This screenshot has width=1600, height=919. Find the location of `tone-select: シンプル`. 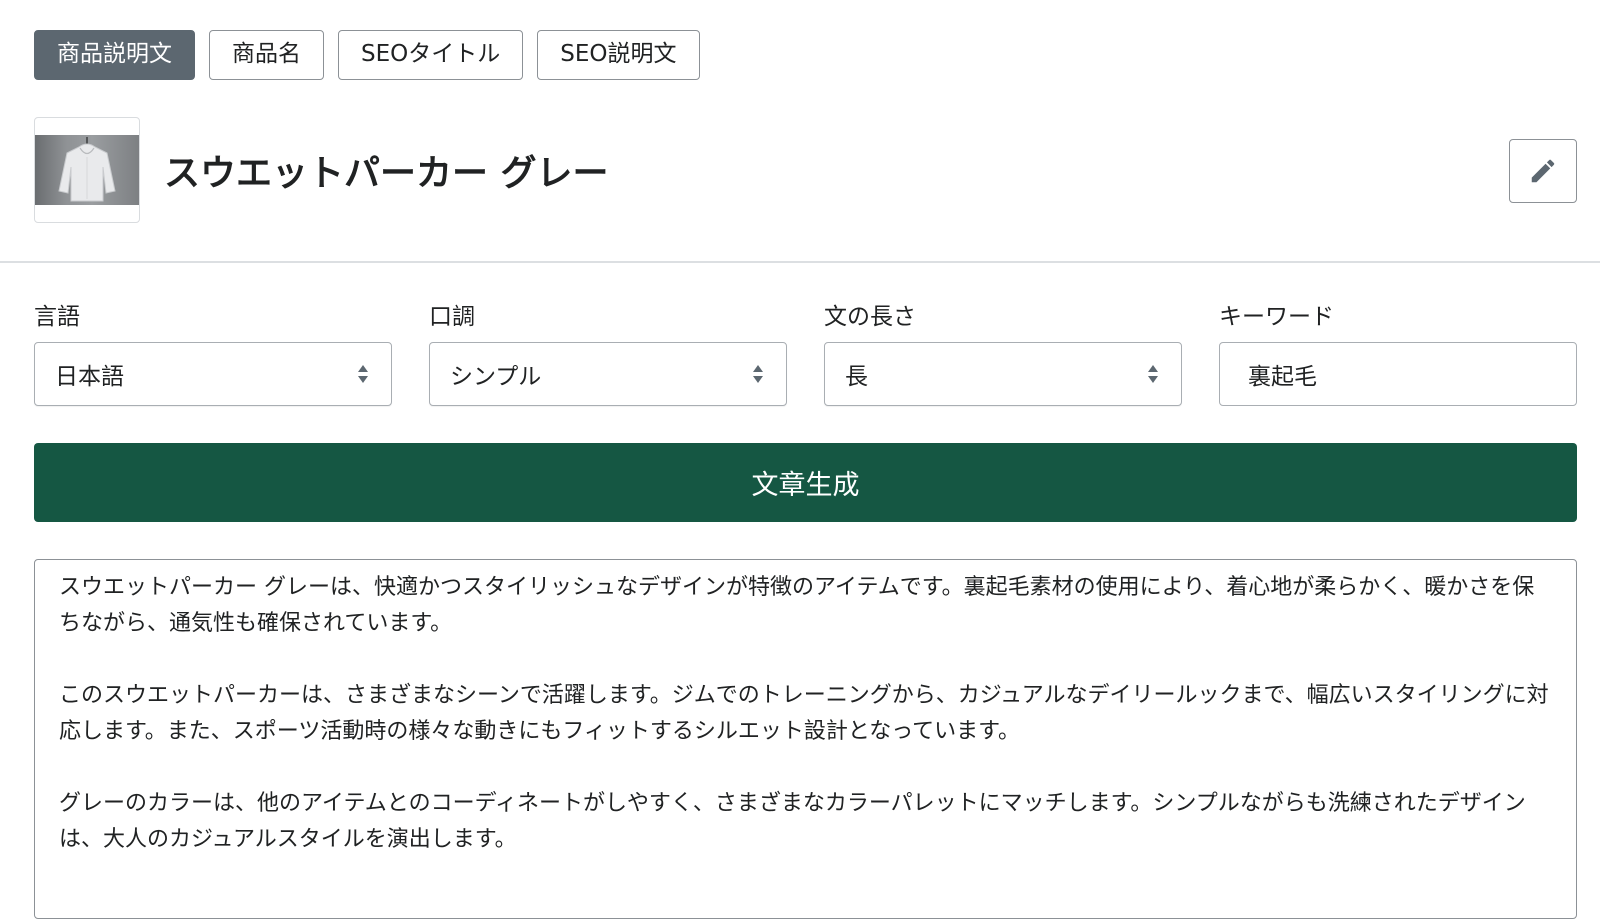

tone-select: シンプル is located at coordinates (608, 374).